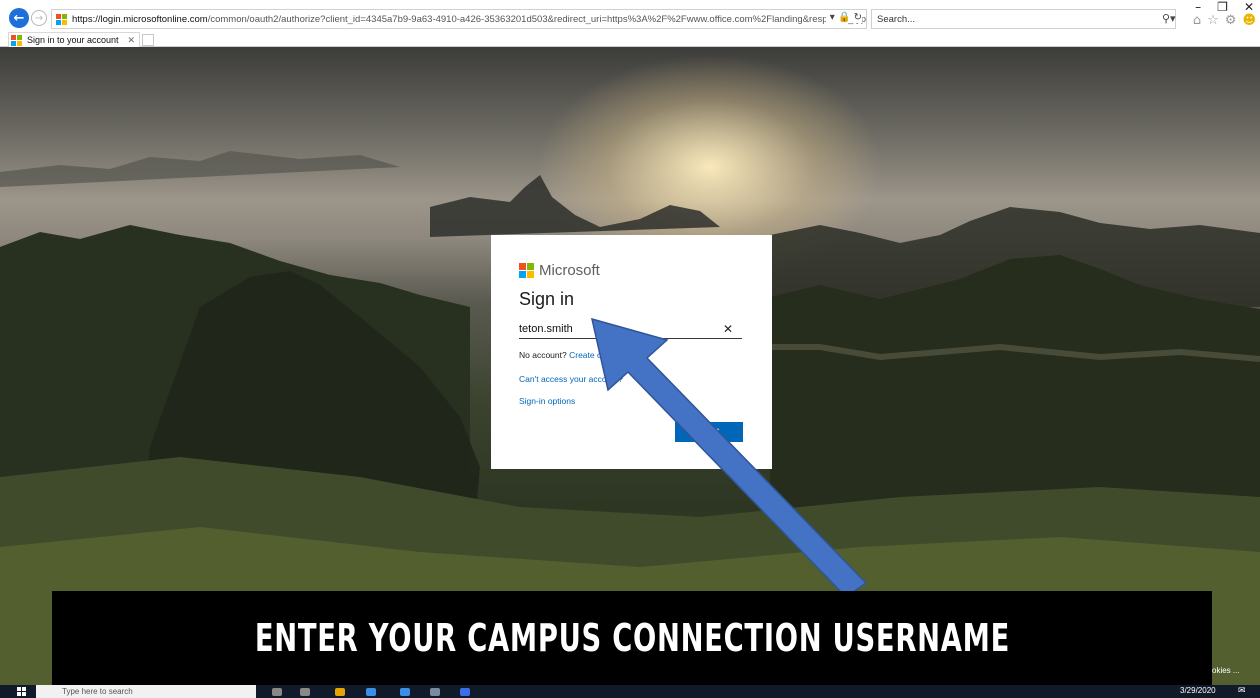 The width and height of the screenshot is (1260, 698). Describe the element at coordinates (140, 19) in the screenshot. I see `url-host: https://login.microsoftonline.com` at that location.